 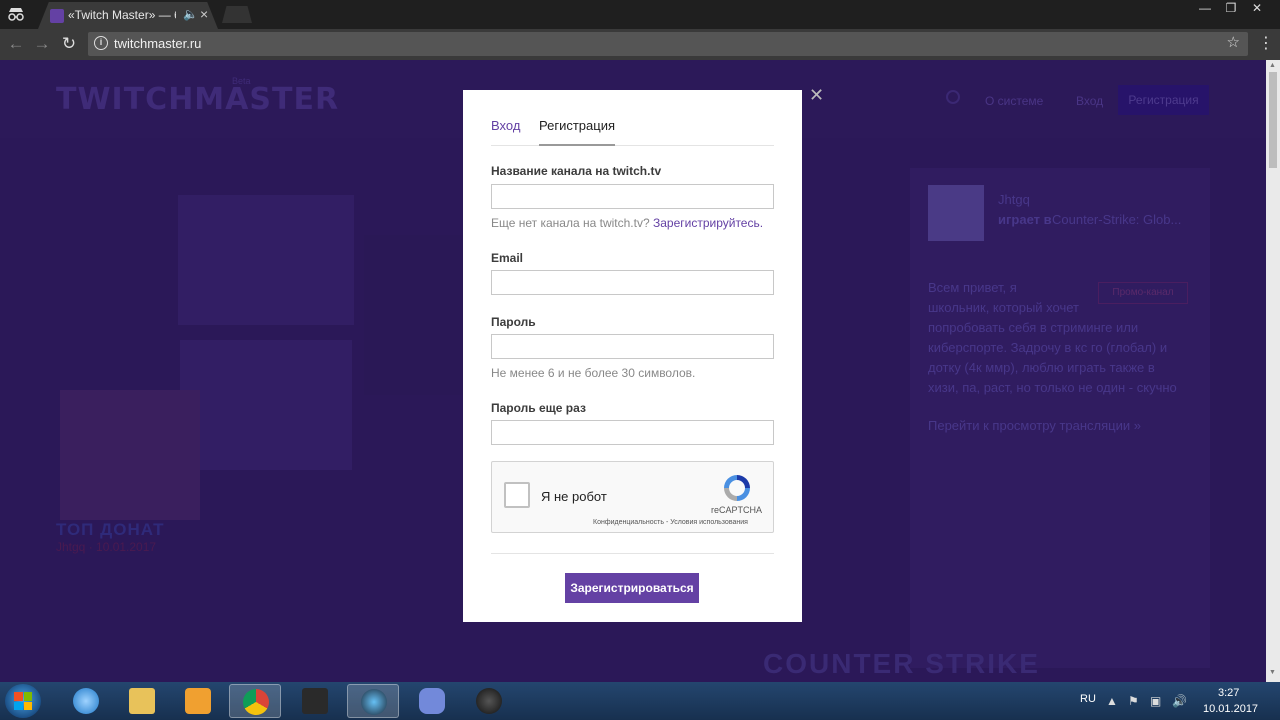 What do you see at coordinates (901, 663) in the screenshot?
I see `bg-banner: COUNTER STRIKE` at bounding box center [901, 663].